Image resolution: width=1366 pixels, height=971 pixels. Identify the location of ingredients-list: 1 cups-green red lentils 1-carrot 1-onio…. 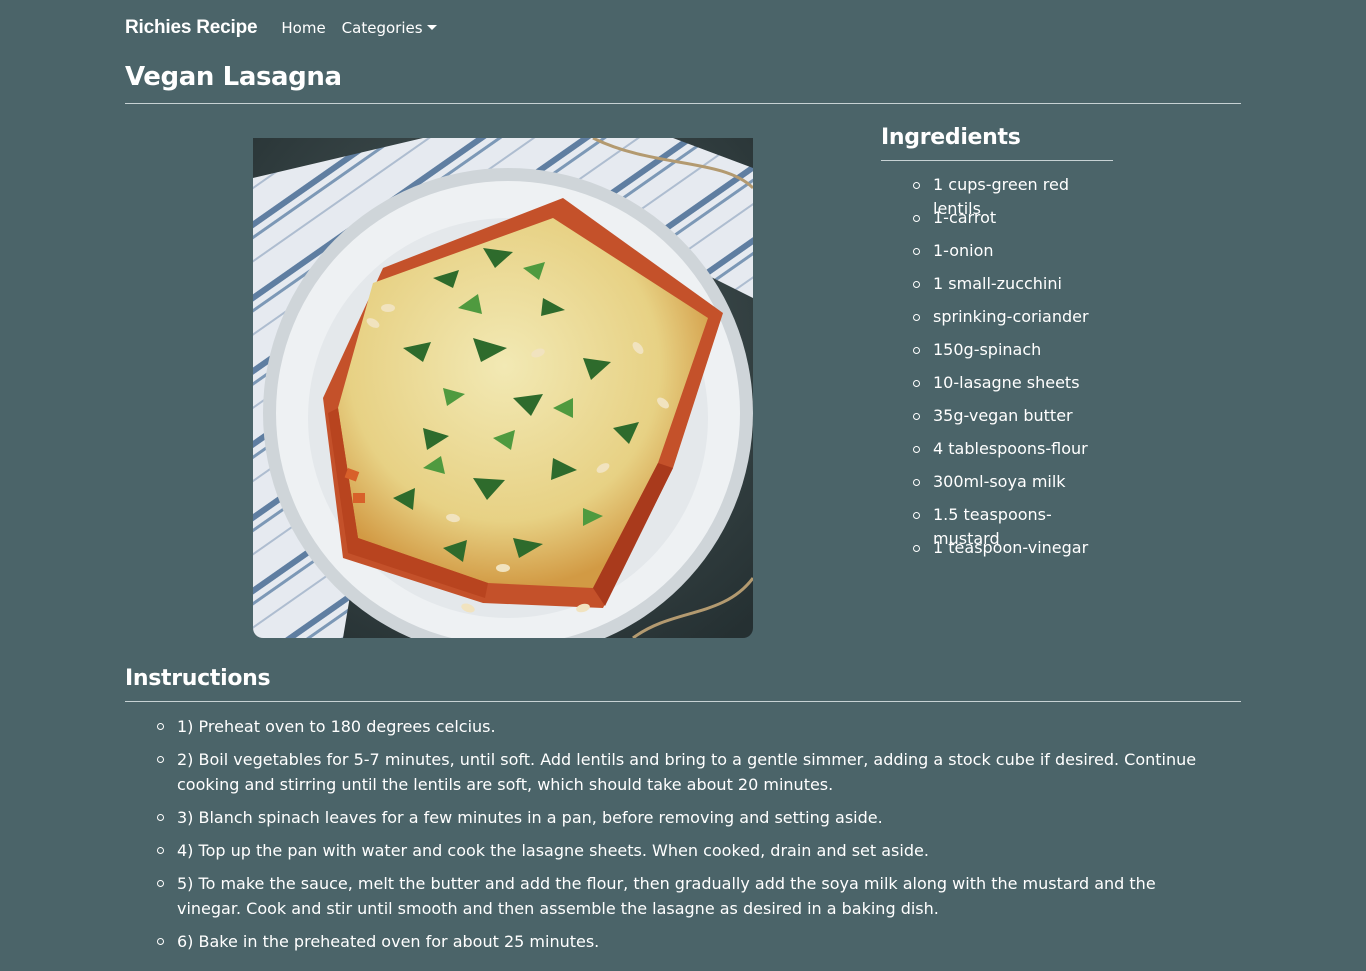
(997, 371).